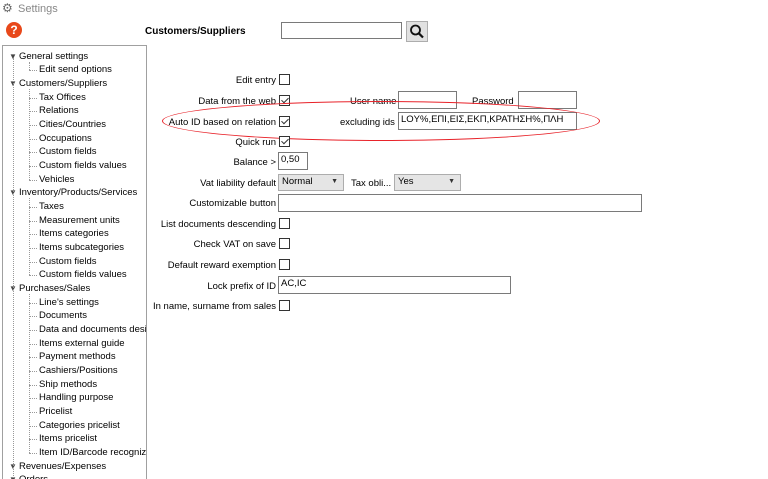  Describe the element at coordinates (62, 97) in the screenshot. I see `tree-item: Tax Offices` at that location.